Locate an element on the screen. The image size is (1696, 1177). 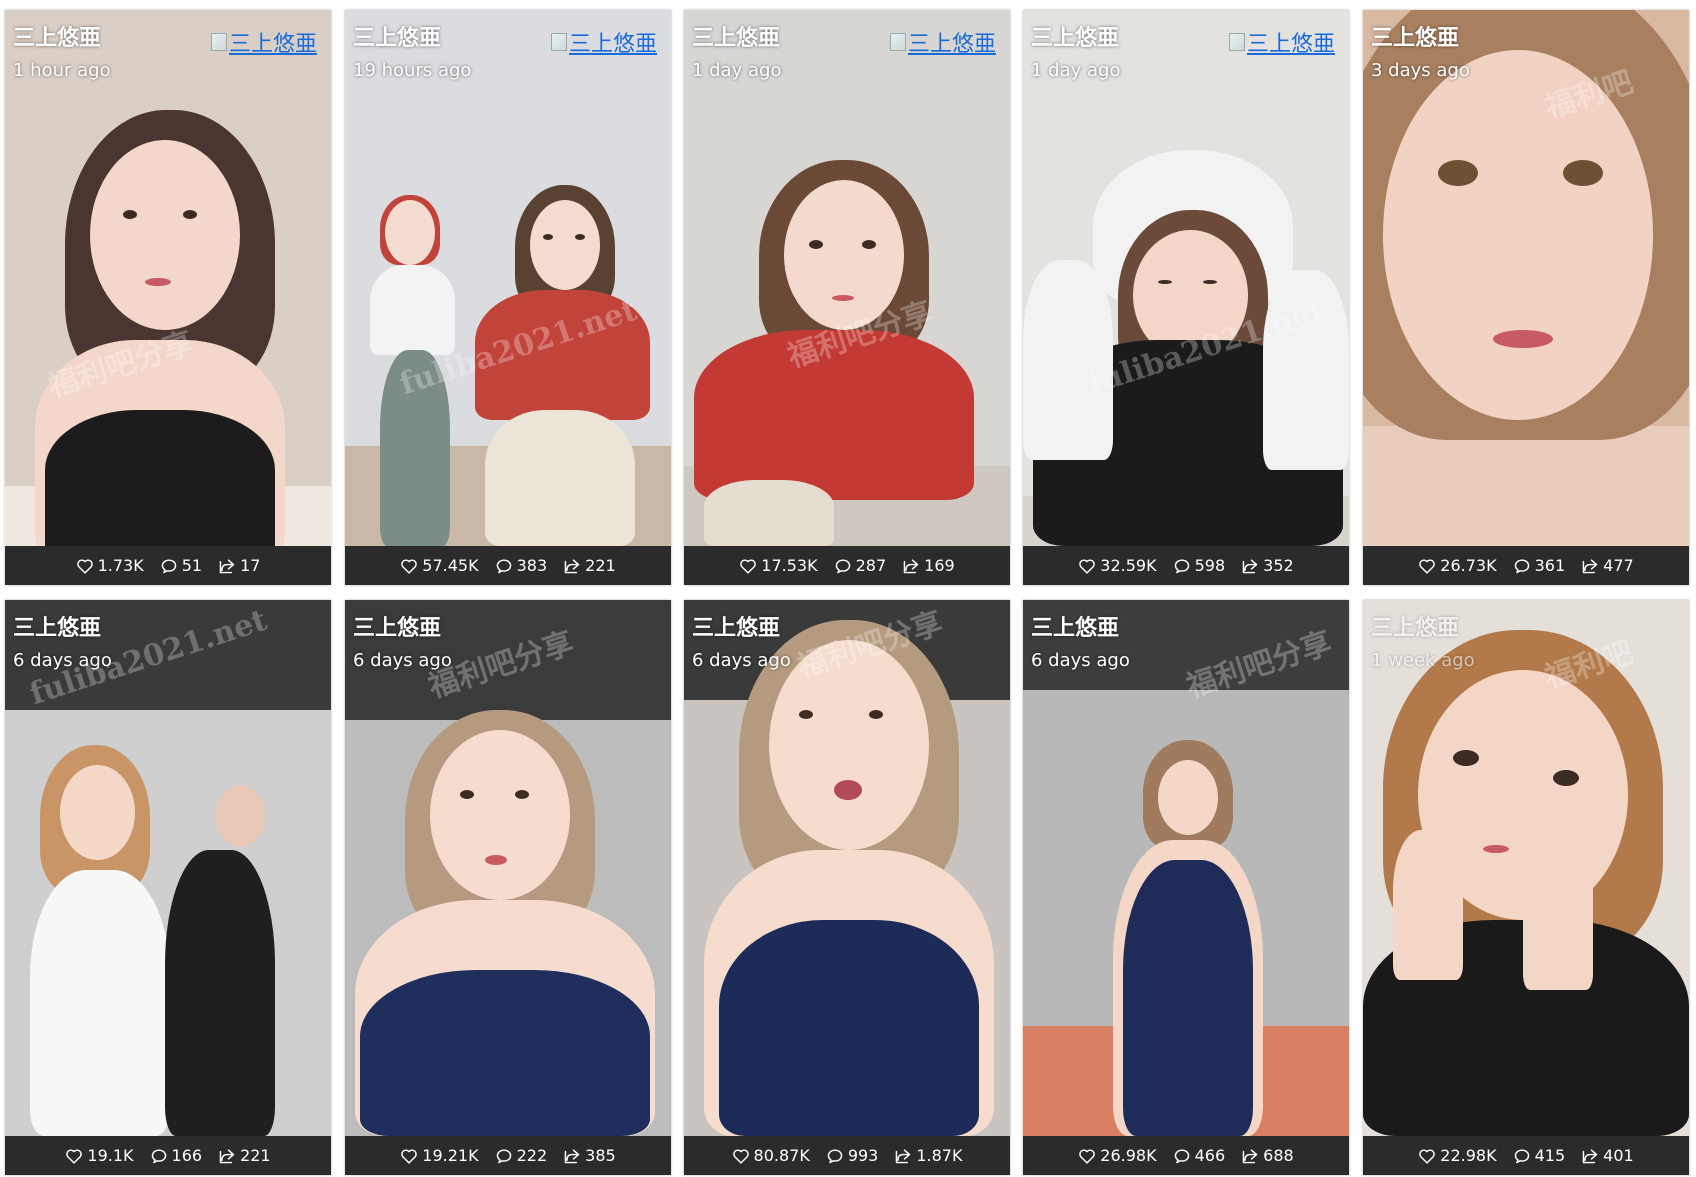
stats-bar: 1.73K 51 17 is located at coordinates (168, 565).